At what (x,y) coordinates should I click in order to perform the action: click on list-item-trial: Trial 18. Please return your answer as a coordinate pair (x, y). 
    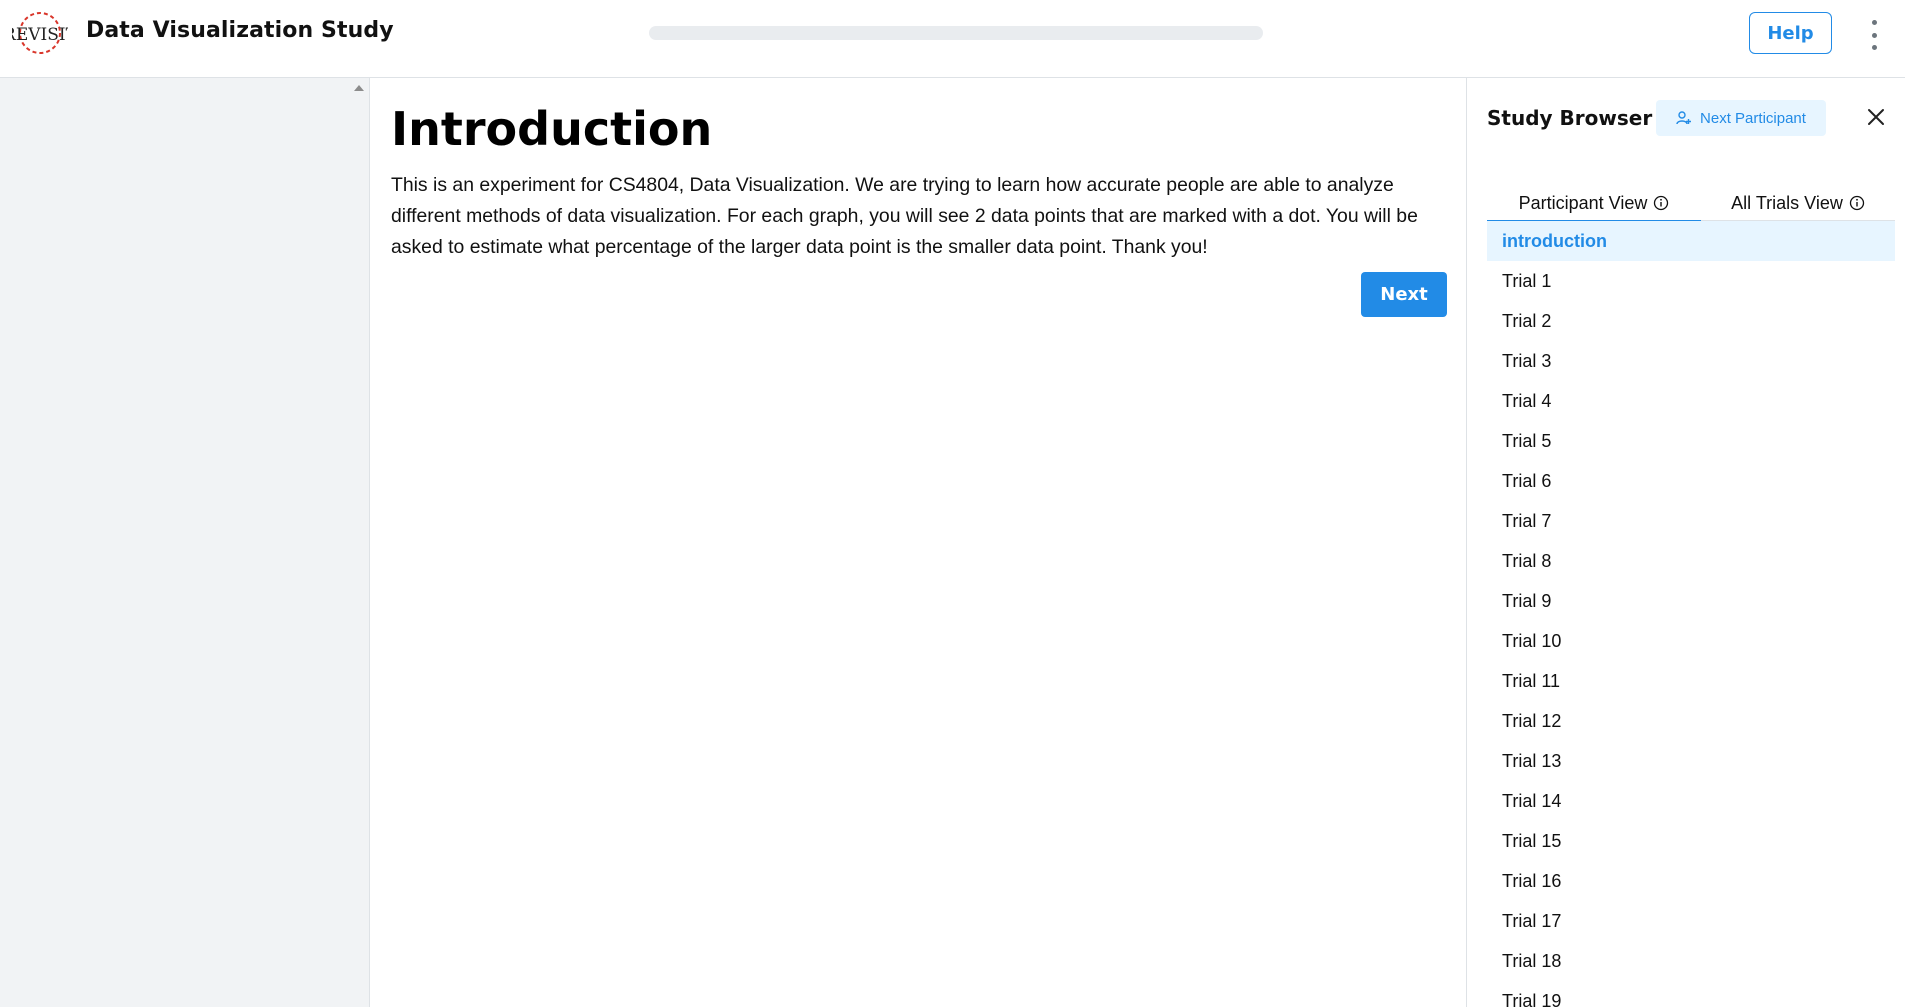
    Looking at the image, I should click on (1691, 961).